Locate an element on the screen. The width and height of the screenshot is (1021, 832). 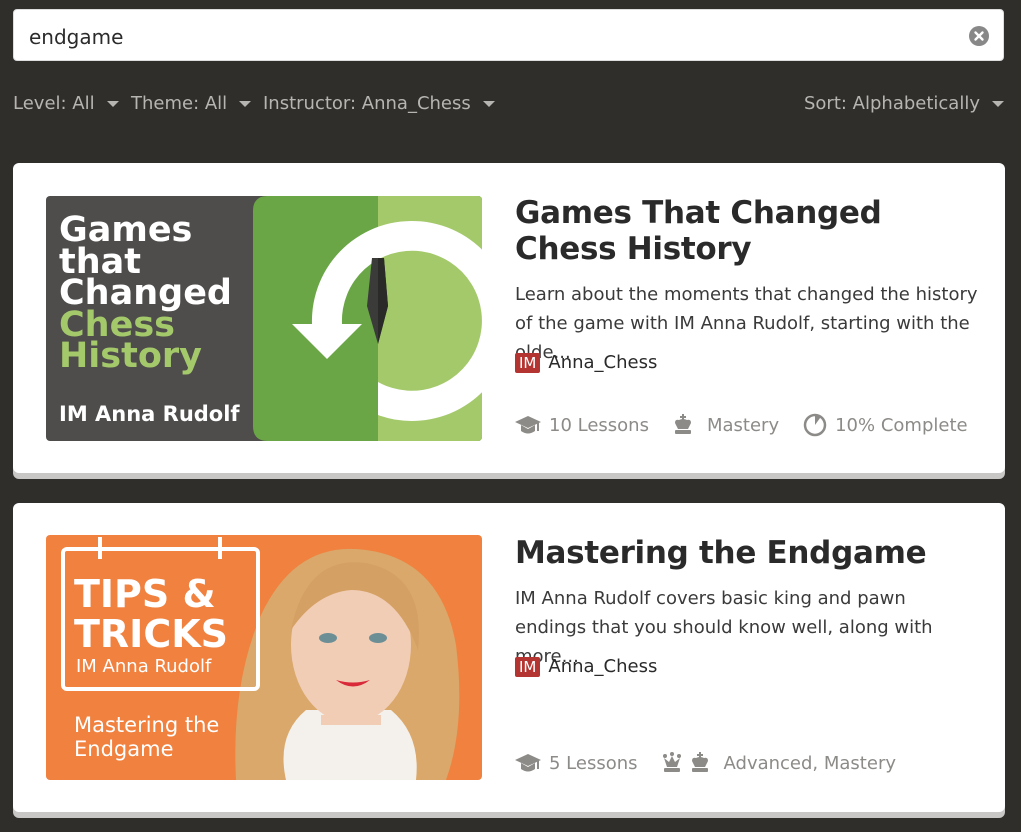
thumb-byline: IM Anna Rudolf is located at coordinates (149, 414).